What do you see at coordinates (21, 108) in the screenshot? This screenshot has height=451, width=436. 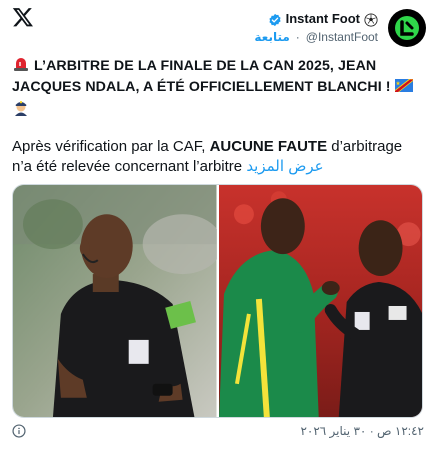 I see `police-officer-icon` at bounding box center [21, 108].